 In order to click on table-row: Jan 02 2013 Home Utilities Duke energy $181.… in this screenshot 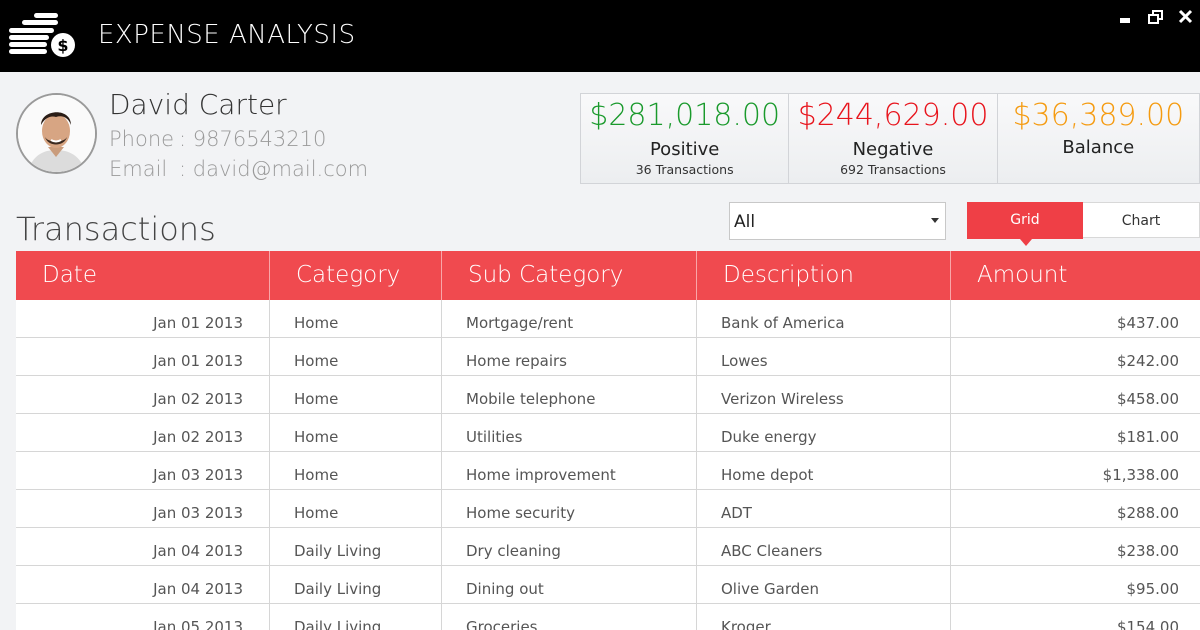, I will do `click(608, 433)`.